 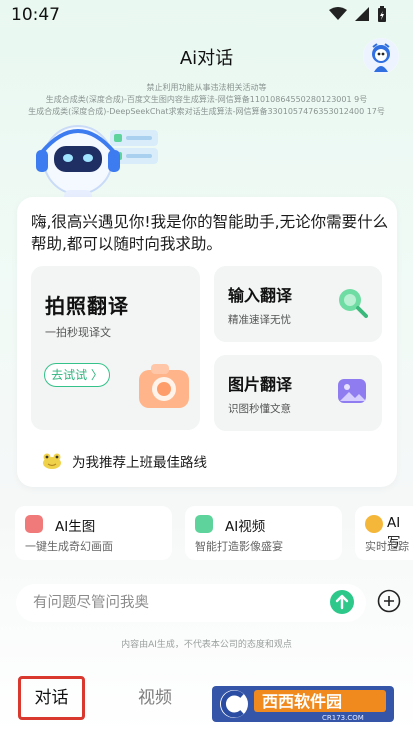 I want to click on try-button: 去试试 〉, so click(x=77, y=375).